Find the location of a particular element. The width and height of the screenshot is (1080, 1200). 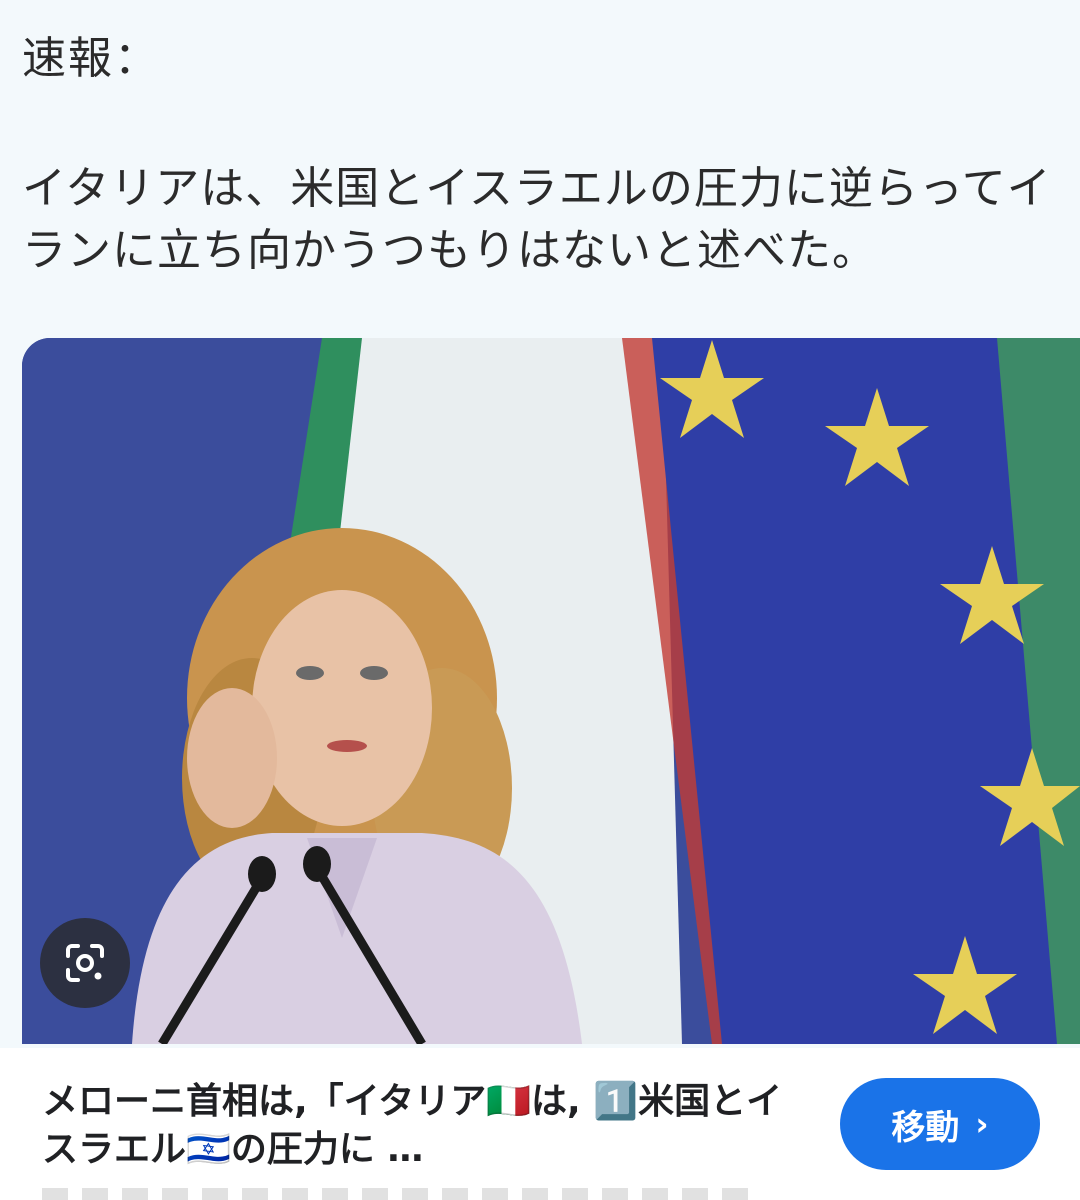

truncated-text-line is located at coordinates (402, 1194).